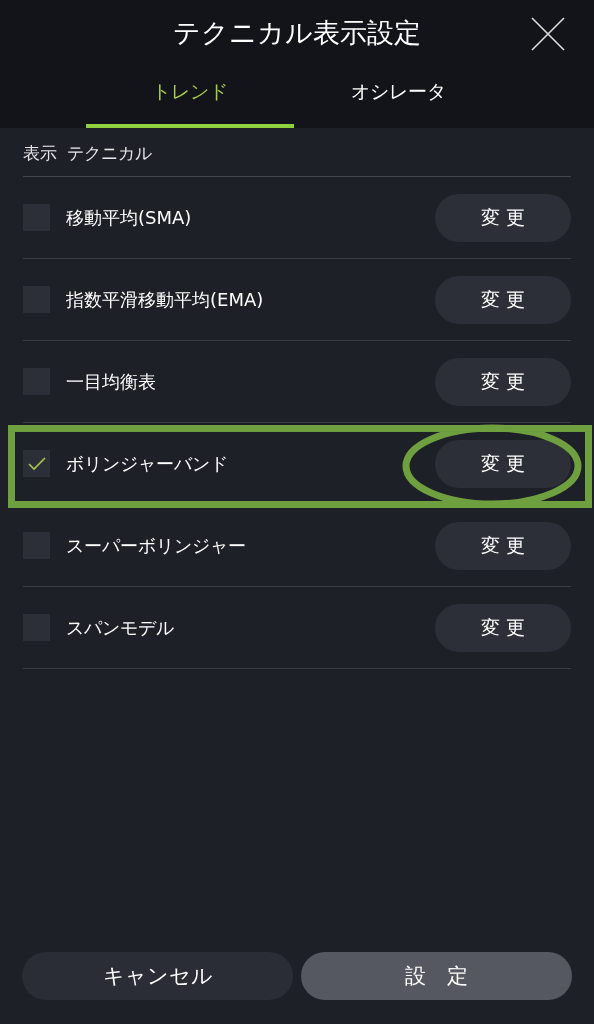 This screenshot has width=594, height=1024. I want to click on column-header: テクニカル, so click(109, 153).